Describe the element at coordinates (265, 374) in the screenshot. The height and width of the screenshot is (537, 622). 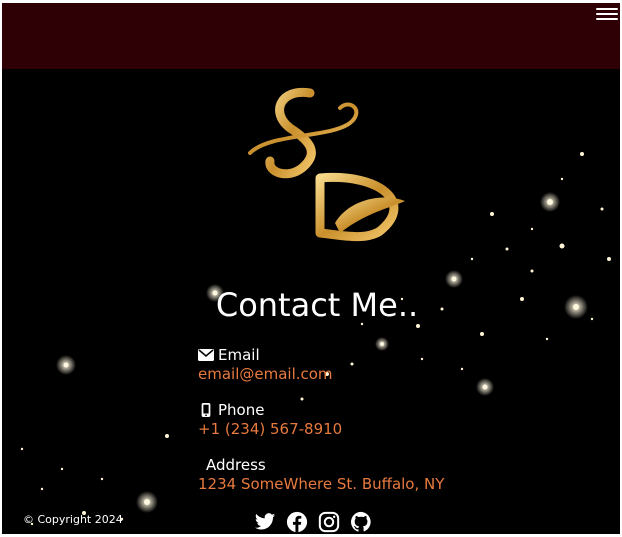
I see `email-link: email@email.com` at that location.